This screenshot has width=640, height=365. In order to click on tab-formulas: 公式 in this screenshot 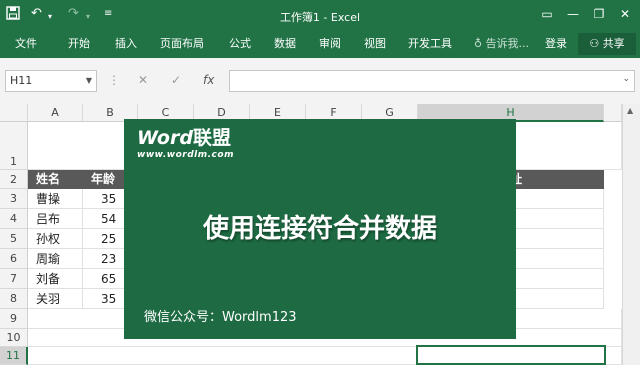, I will do `click(240, 44)`.